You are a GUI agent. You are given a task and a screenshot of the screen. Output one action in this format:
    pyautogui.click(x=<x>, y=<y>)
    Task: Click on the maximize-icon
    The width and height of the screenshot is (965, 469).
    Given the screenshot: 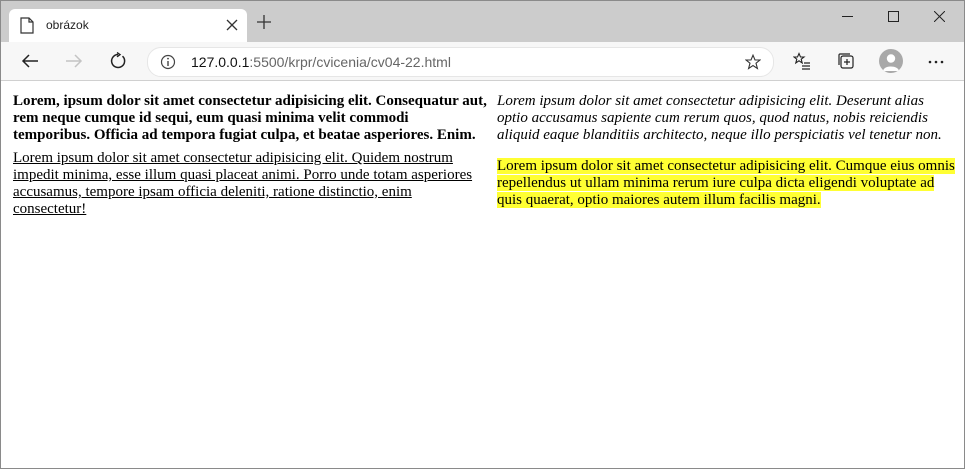 What is the action you would take?
    pyautogui.click(x=893, y=16)
    